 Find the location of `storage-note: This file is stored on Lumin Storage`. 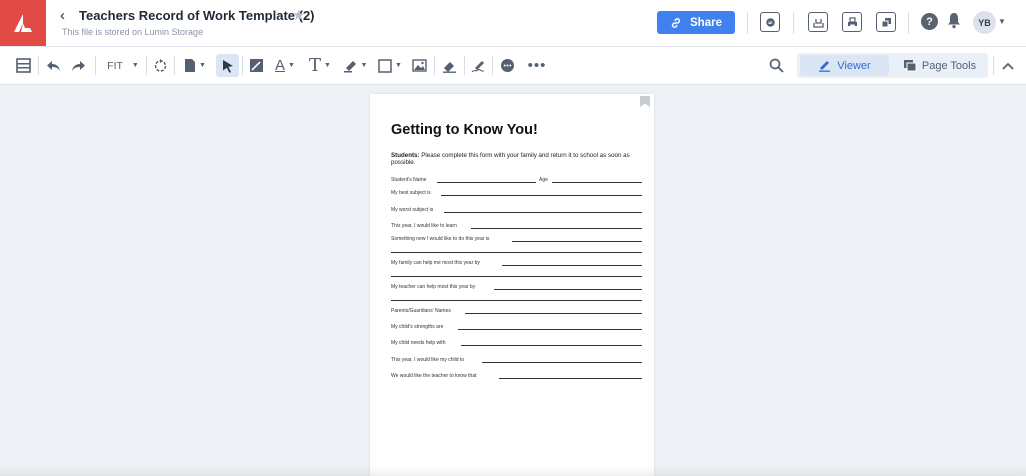

storage-note: This file is stored on Lumin Storage is located at coordinates (133, 32).